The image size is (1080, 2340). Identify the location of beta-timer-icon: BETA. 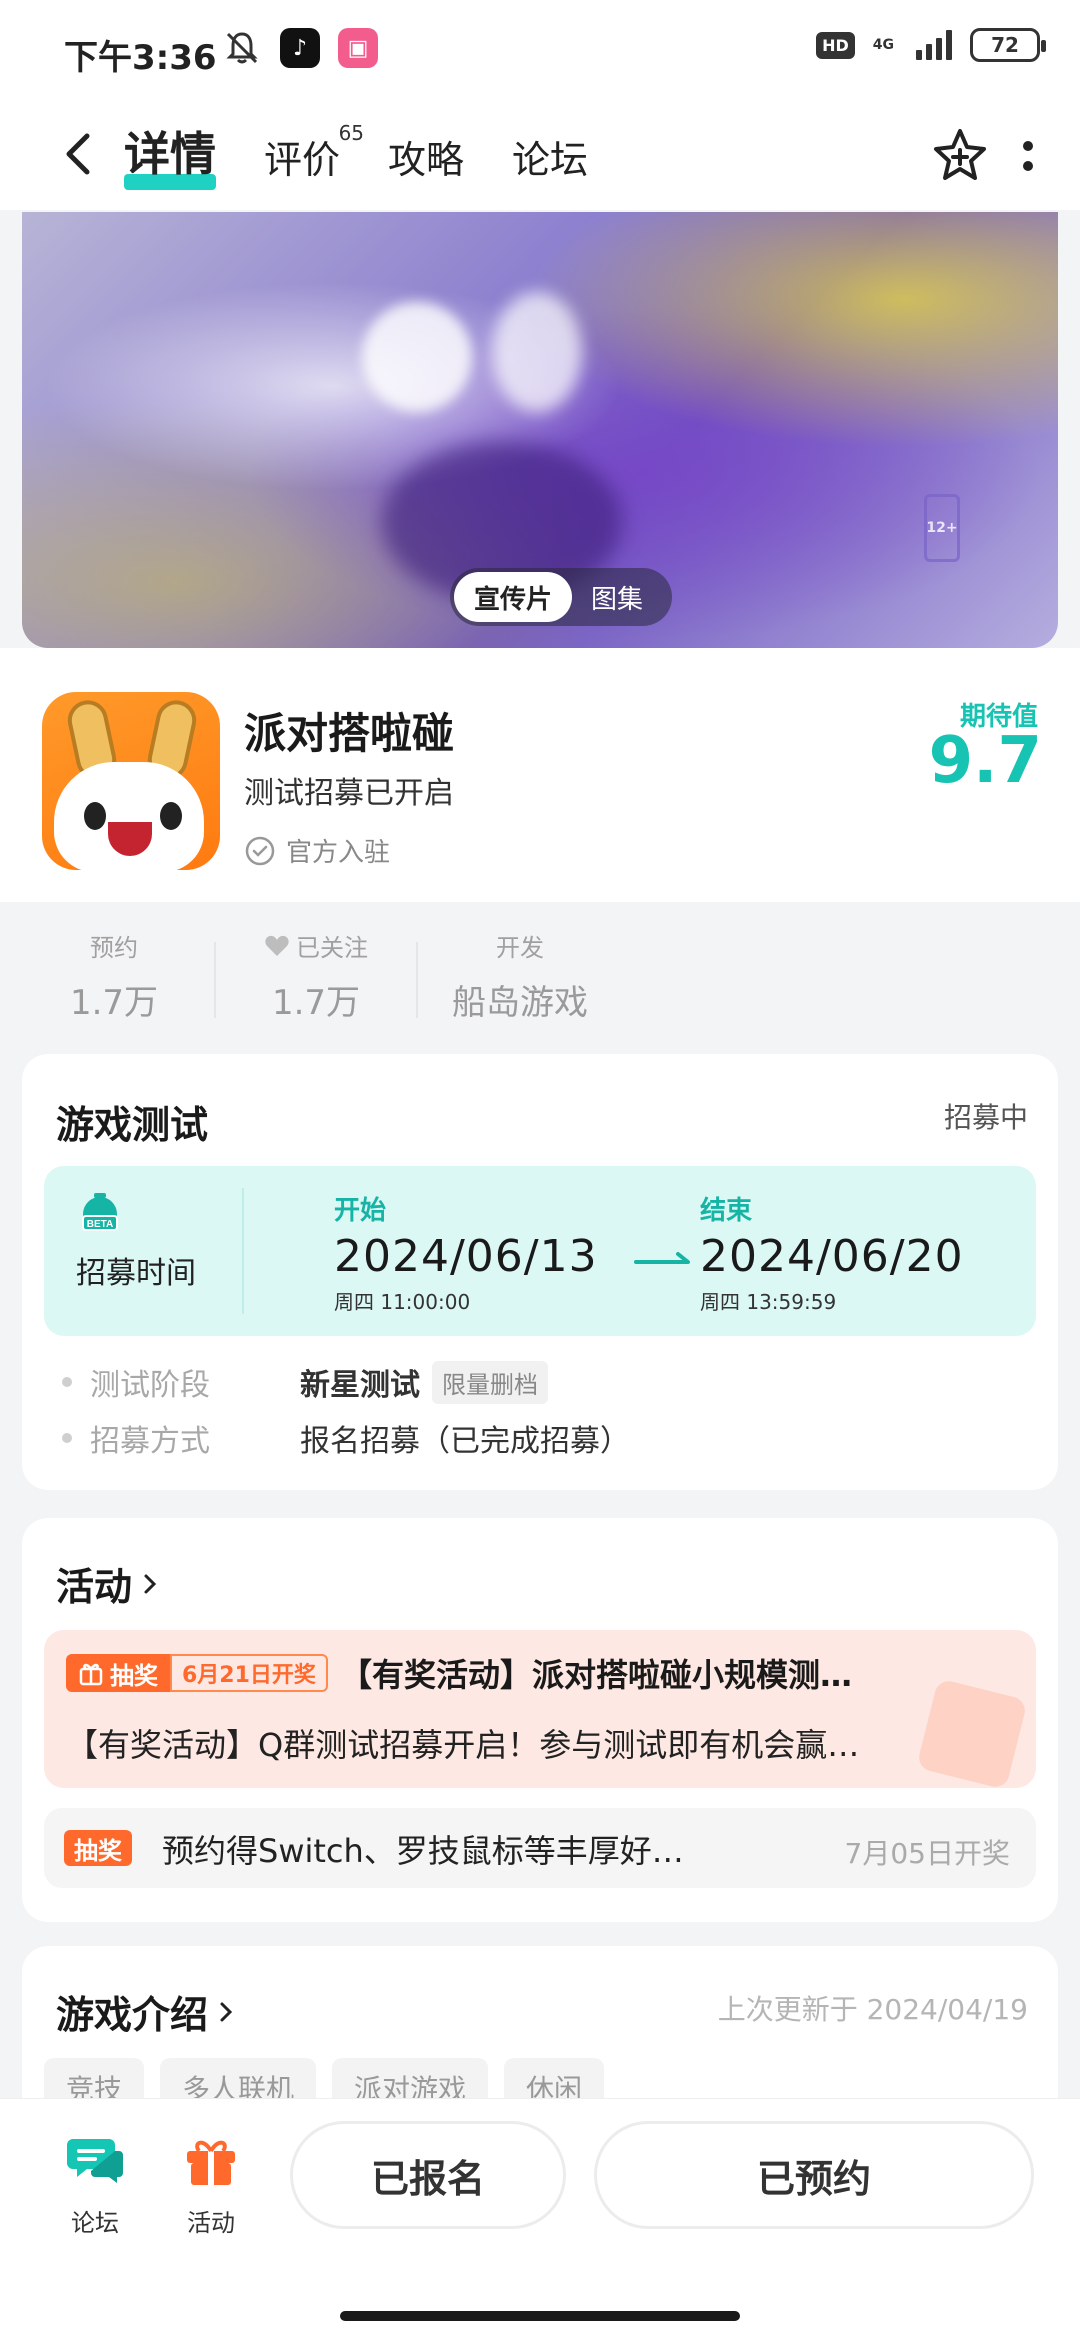
(100, 1212).